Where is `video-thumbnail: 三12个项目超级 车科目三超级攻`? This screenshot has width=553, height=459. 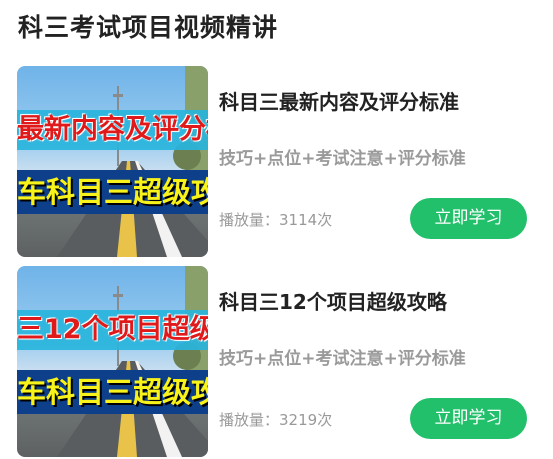
video-thumbnail: 三12个项目超级 车科目三超级攻 is located at coordinates (112, 361).